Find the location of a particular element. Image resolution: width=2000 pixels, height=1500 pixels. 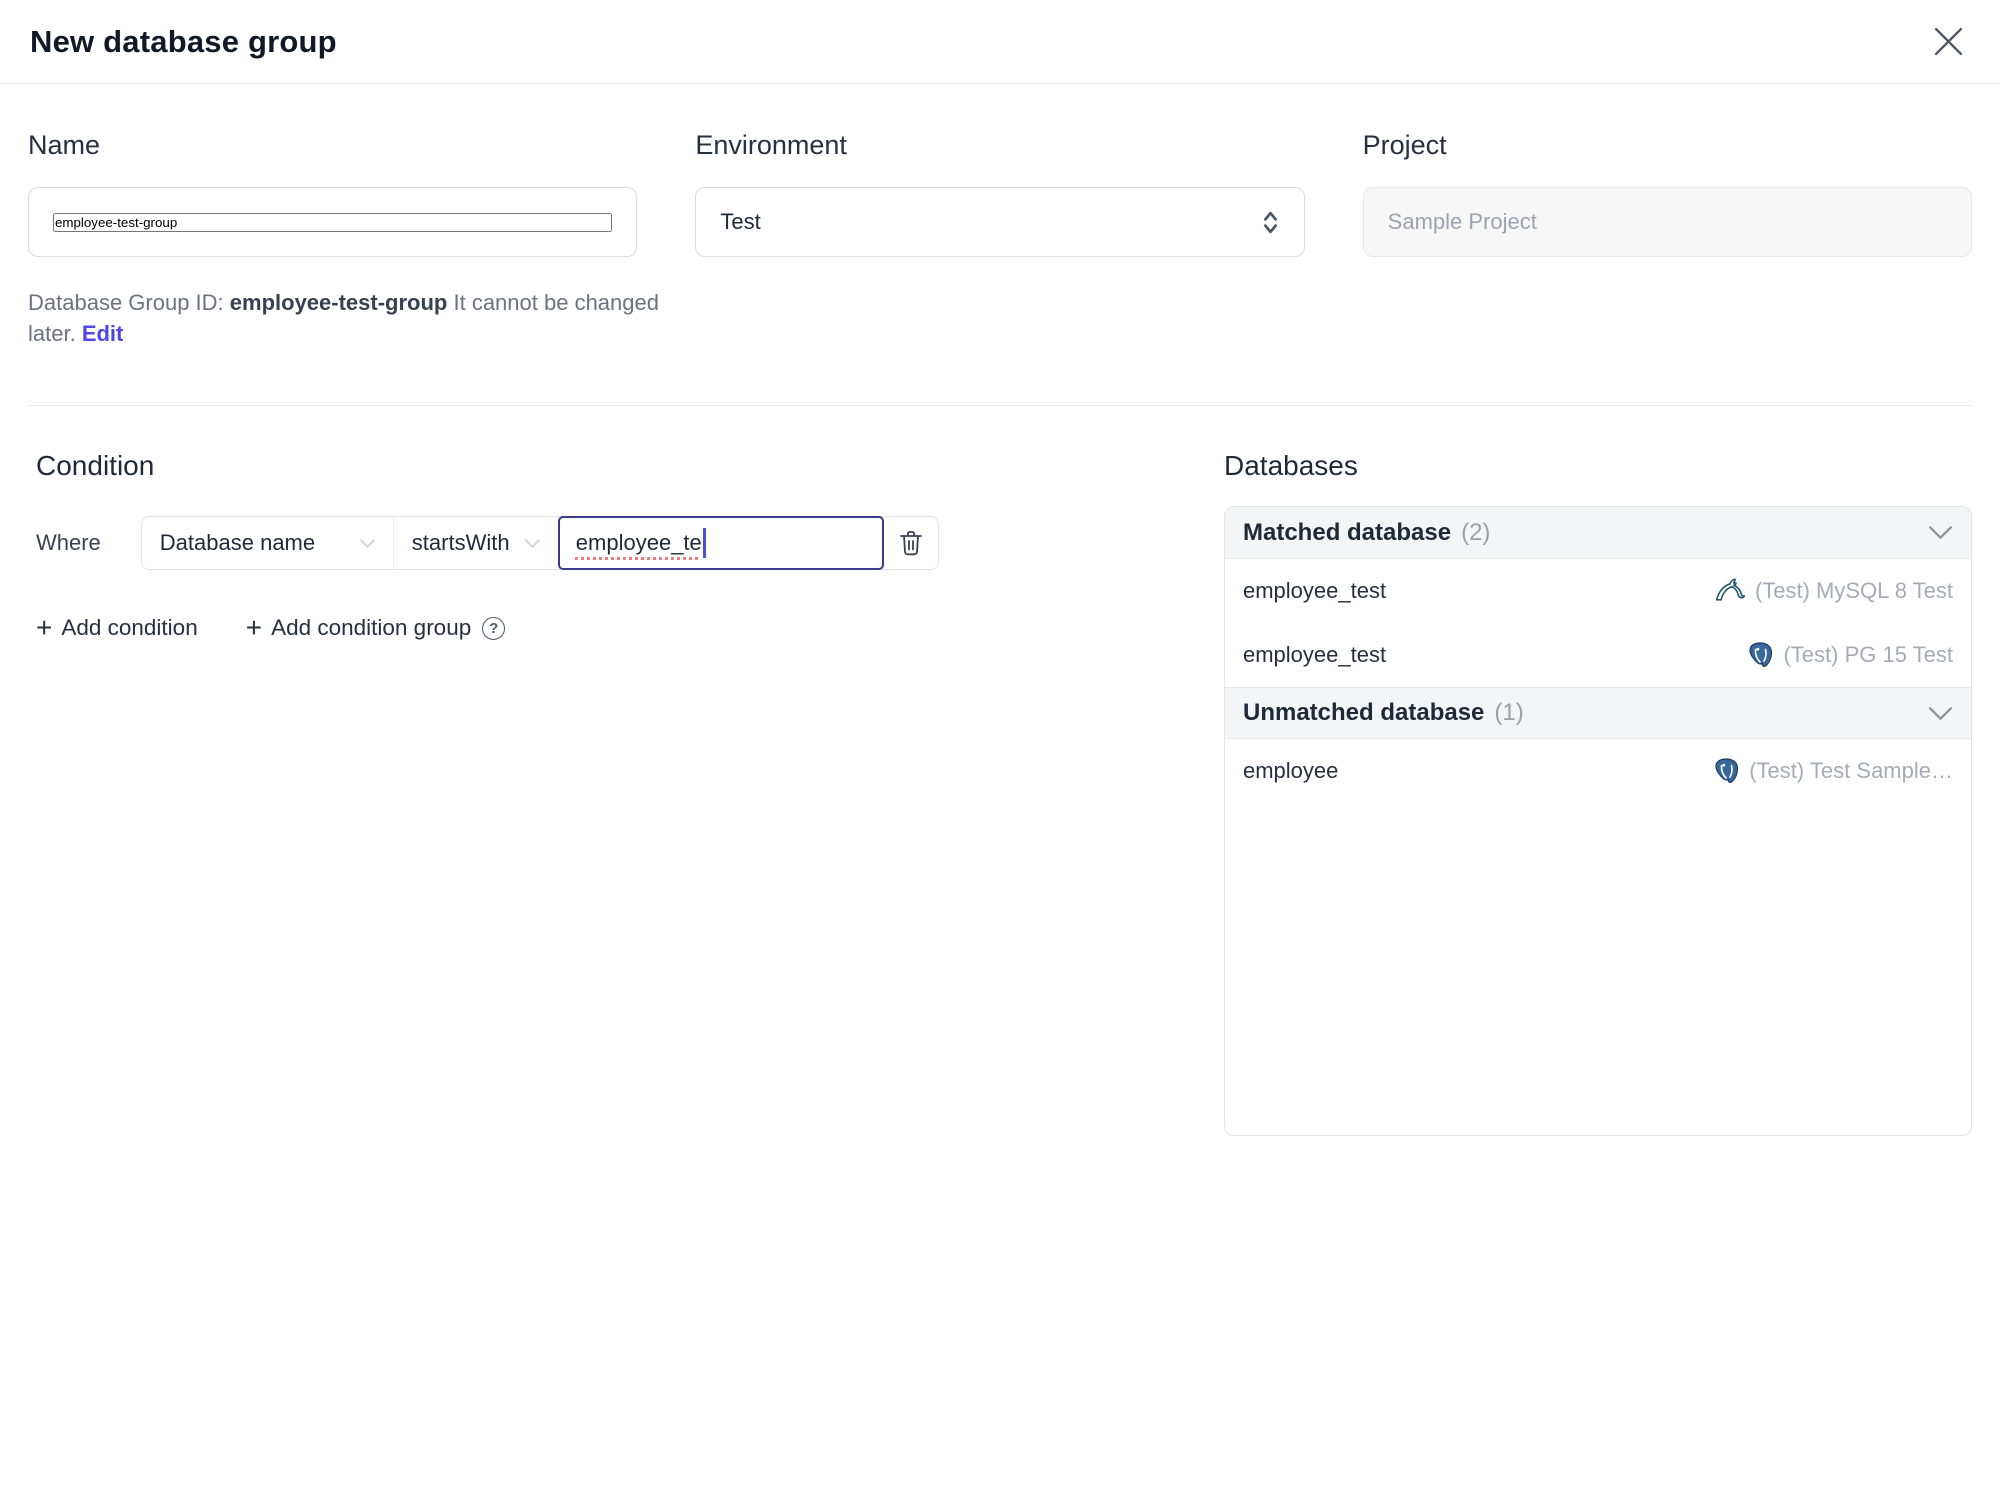

matched-database-header: Matched database (2) is located at coordinates (1598, 533).